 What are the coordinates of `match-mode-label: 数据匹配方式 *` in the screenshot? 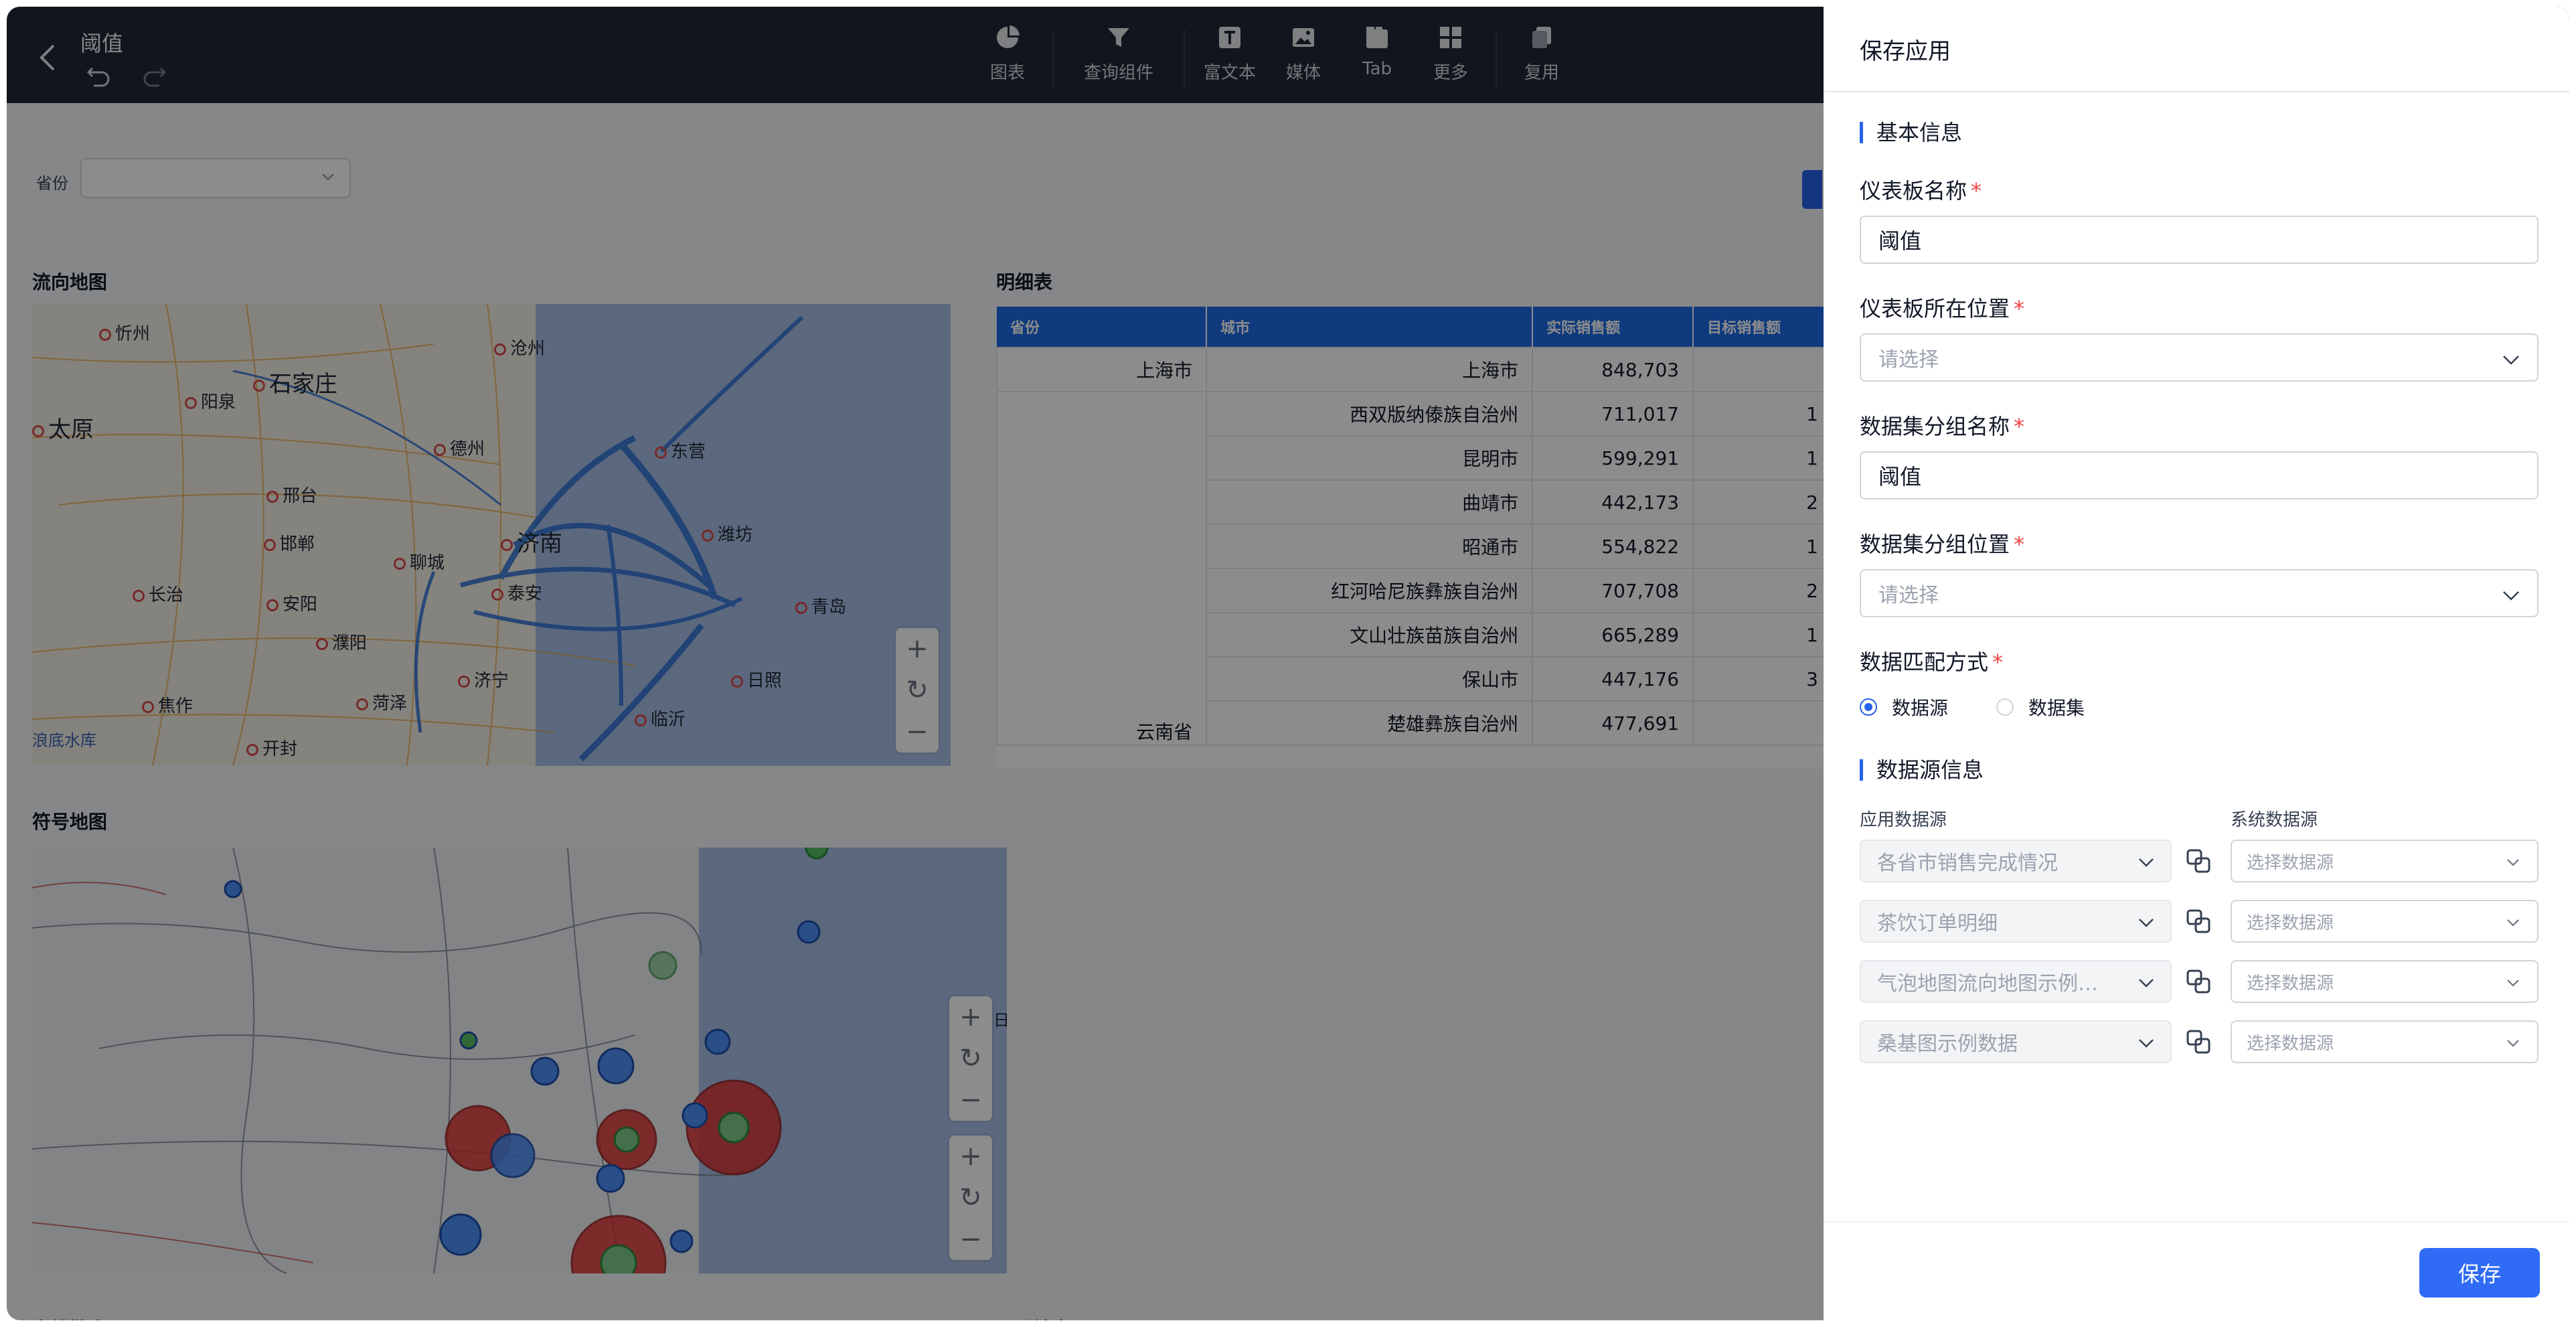 It's located at (1932, 662).